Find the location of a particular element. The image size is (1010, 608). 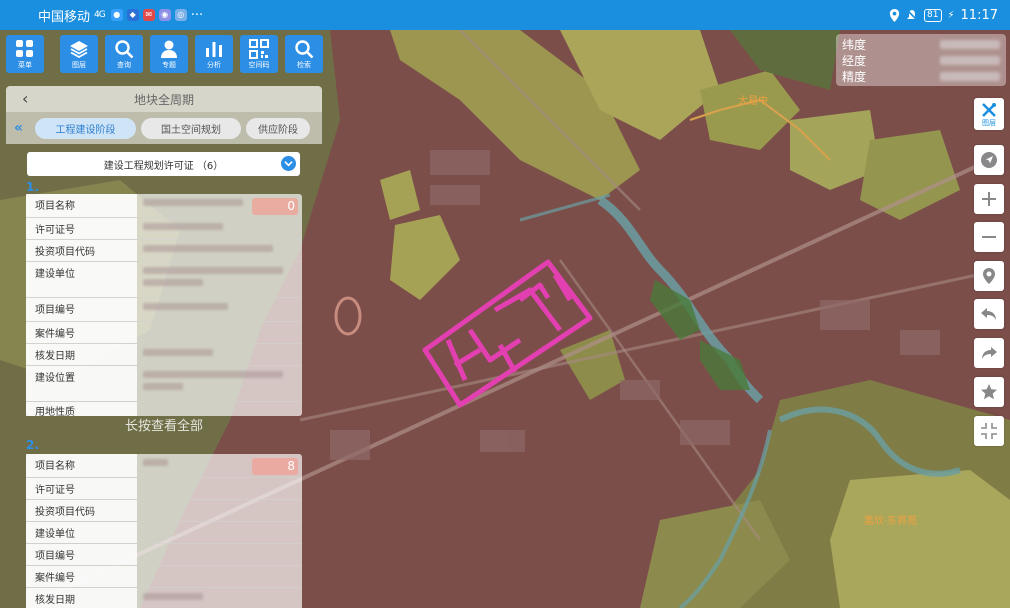

field-label: 用地性质 is located at coordinates (81, 409).